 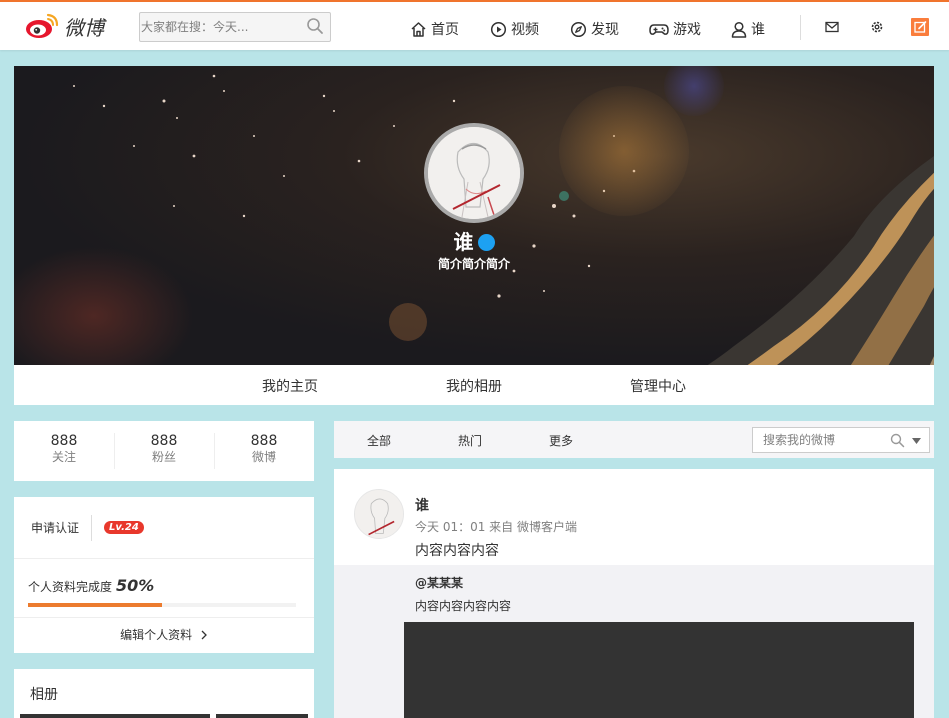 I want to click on profile-info-card: 申请认证 Lv.24 个人资料完成度 50% 编辑个人资料, so click(x=164, y=575).